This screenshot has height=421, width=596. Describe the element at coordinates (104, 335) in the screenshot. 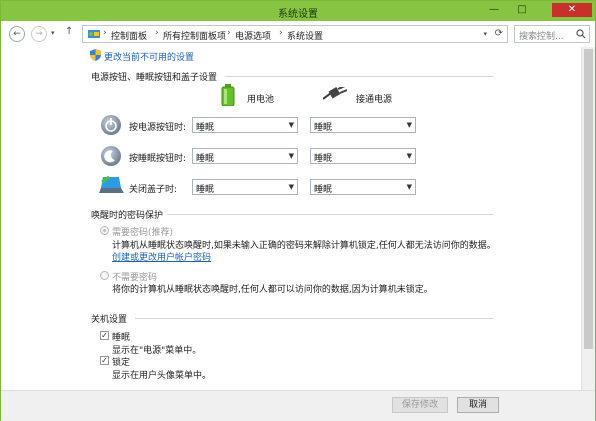

I see `sleep-checkbox: ✓` at that location.